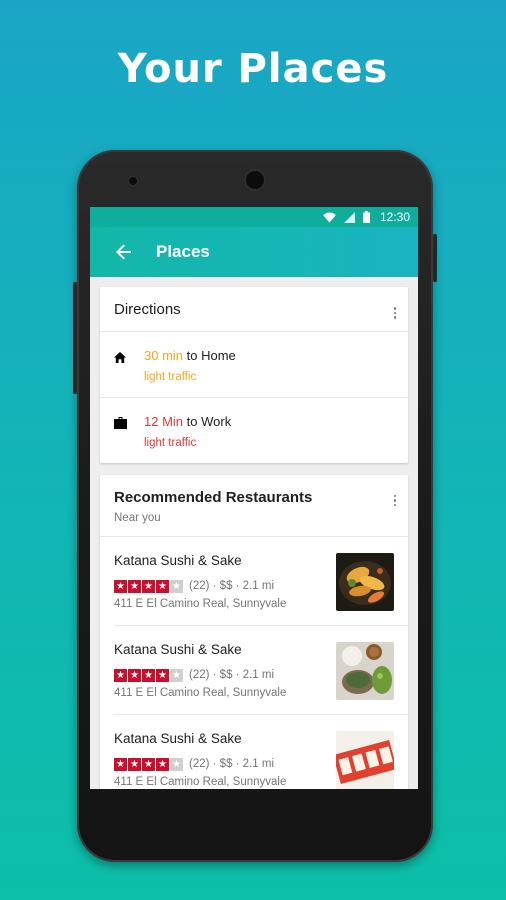 The height and width of the screenshot is (900, 506). What do you see at coordinates (133, 181) in the screenshot?
I see `sensor-icon` at bounding box center [133, 181].